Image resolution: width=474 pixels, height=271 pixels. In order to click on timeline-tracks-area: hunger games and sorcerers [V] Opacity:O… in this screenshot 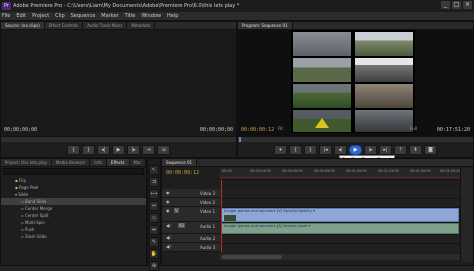, I will do `click(340, 216)`.